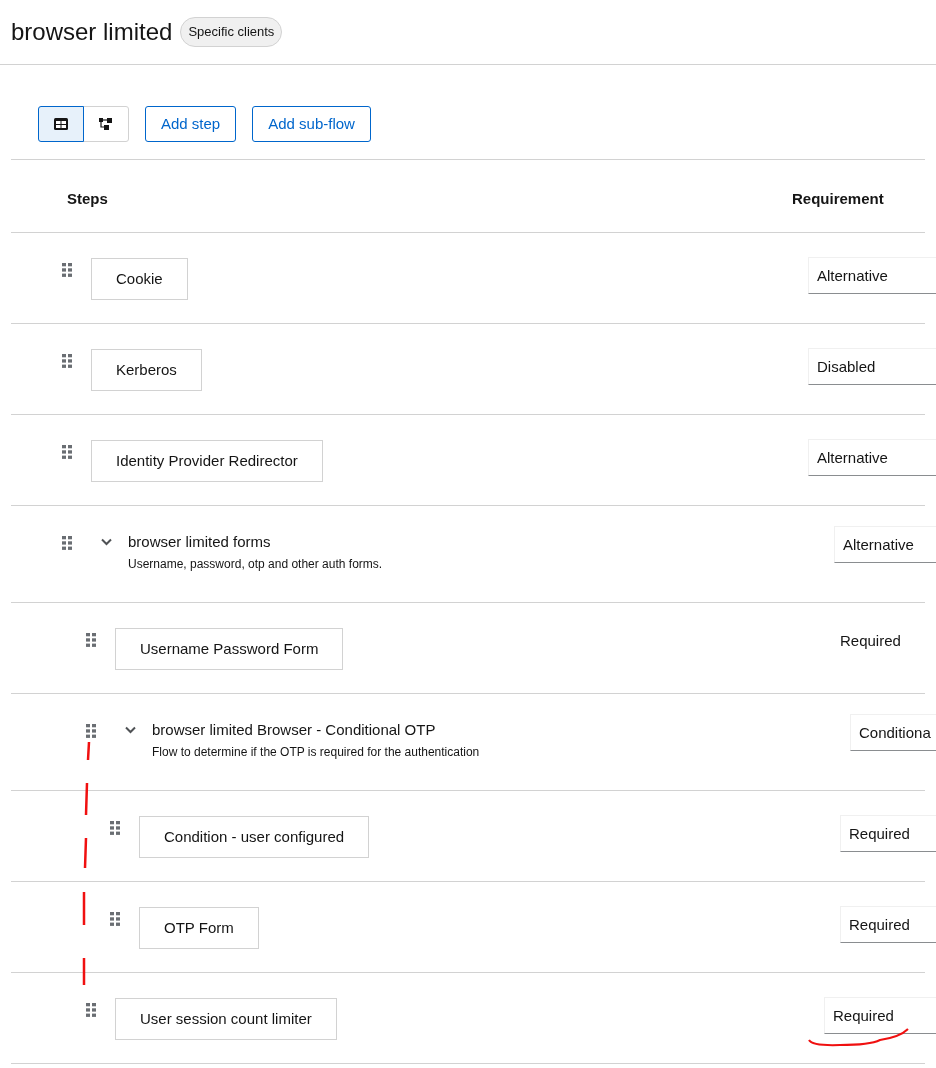 Image resolution: width=936 pixels, height=1068 pixels. I want to click on requirement-text: Required, so click(870, 641).